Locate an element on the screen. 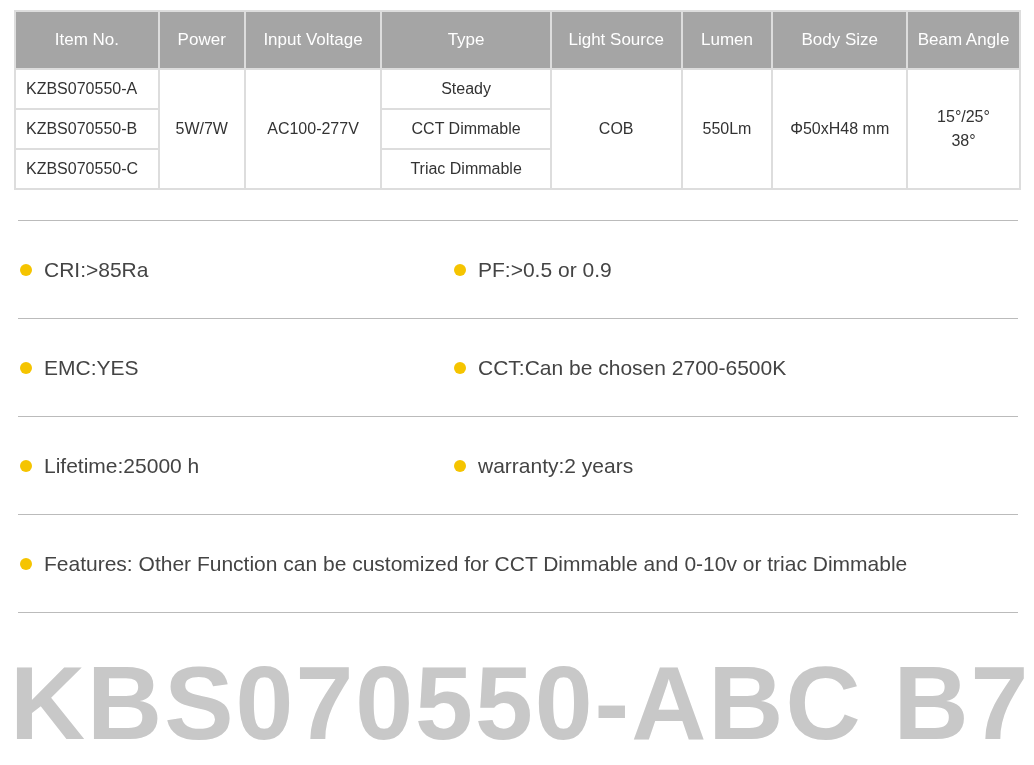  table-cell: KZBS070550-B is located at coordinates (87, 129).